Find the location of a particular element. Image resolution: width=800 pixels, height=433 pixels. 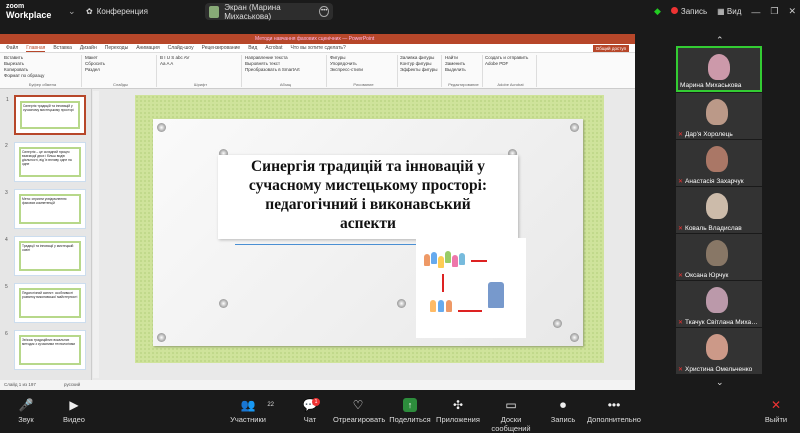

slide-number: 3 is located at coordinates (6, 193).